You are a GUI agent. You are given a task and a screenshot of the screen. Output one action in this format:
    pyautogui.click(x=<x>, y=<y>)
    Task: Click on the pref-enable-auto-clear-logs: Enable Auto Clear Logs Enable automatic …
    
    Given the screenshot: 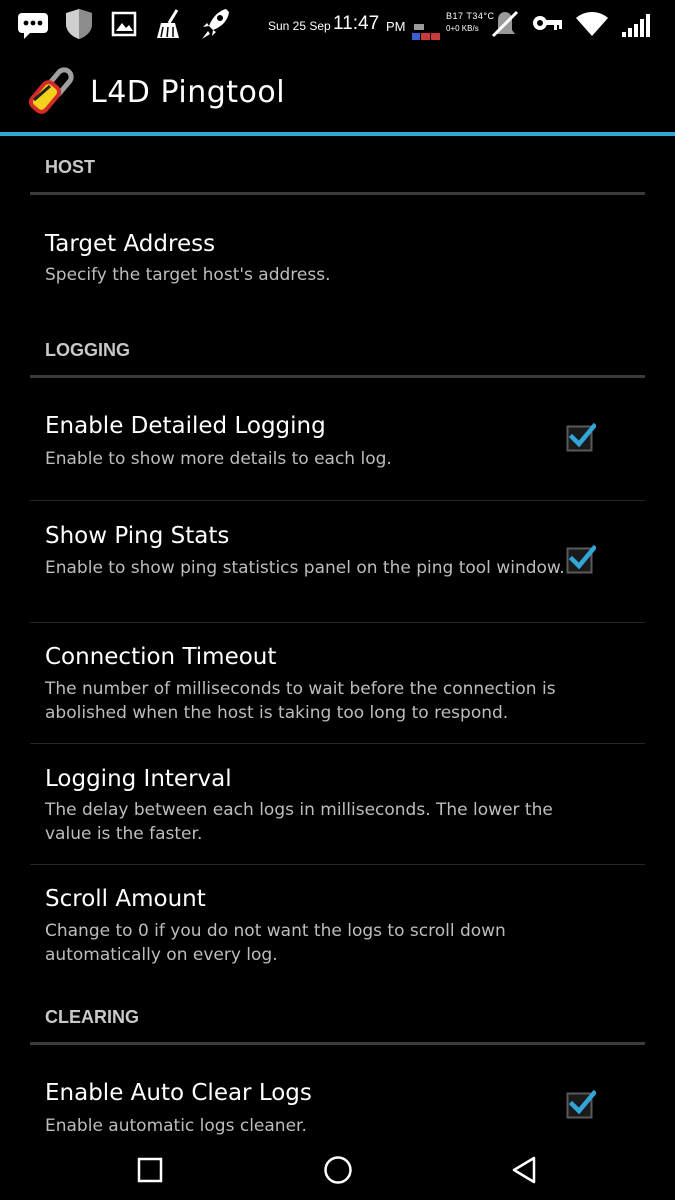 What is the action you would take?
    pyautogui.click(x=337, y=1092)
    